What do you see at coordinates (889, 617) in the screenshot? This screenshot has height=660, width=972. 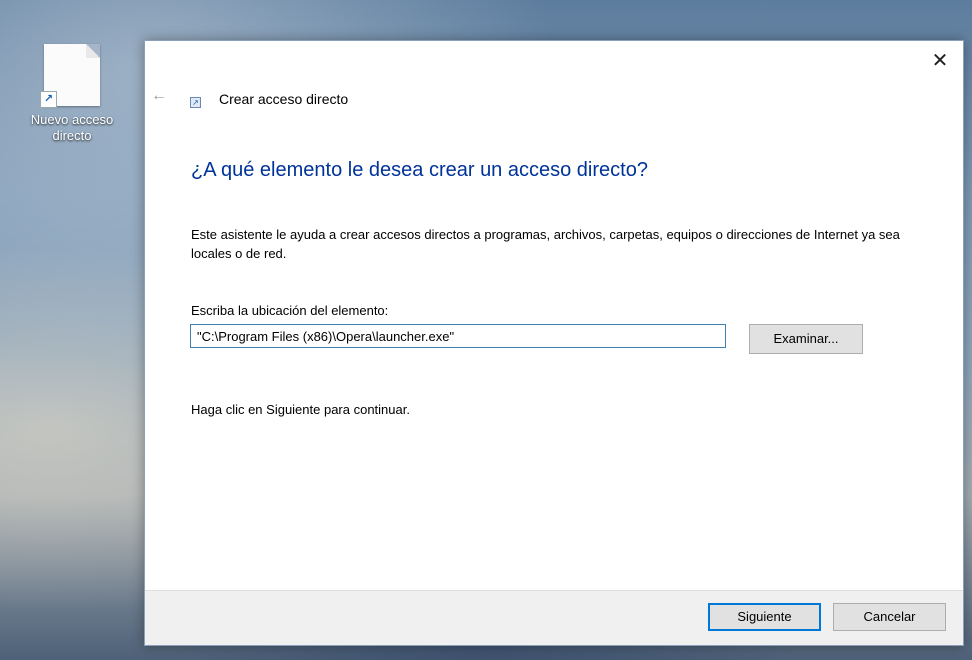 I see `cancel-button: Cancelar` at bounding box center [889, 617].